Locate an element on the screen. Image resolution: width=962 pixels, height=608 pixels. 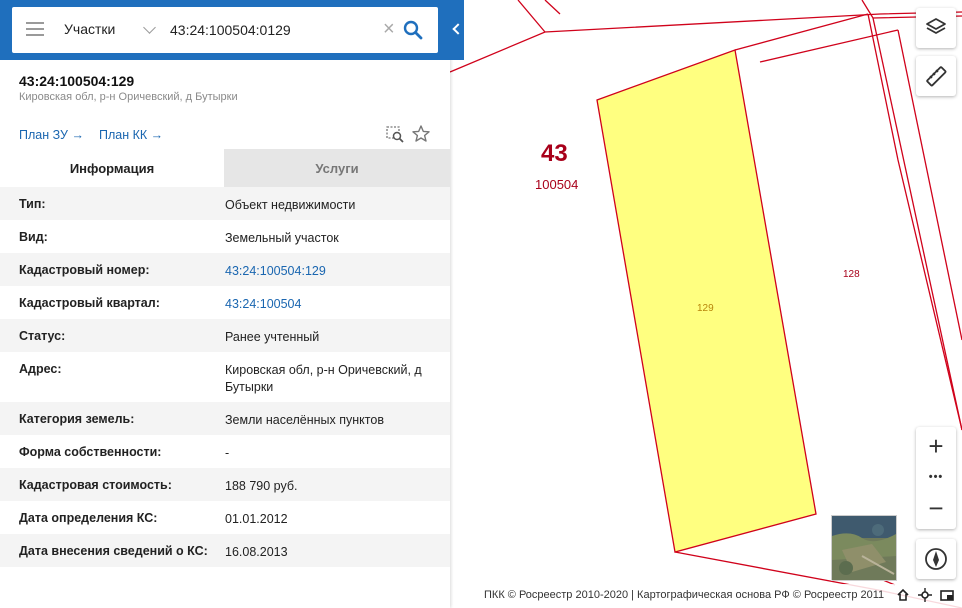
info-row-entry-date: Дата внесения сведений о КС: 16.08.2013 is located at coordinates (225, 550).